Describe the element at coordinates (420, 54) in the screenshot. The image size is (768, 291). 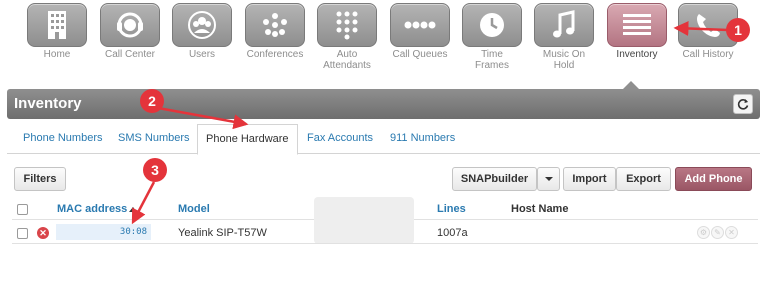
I see `nav-label: Call Queues` at that location.